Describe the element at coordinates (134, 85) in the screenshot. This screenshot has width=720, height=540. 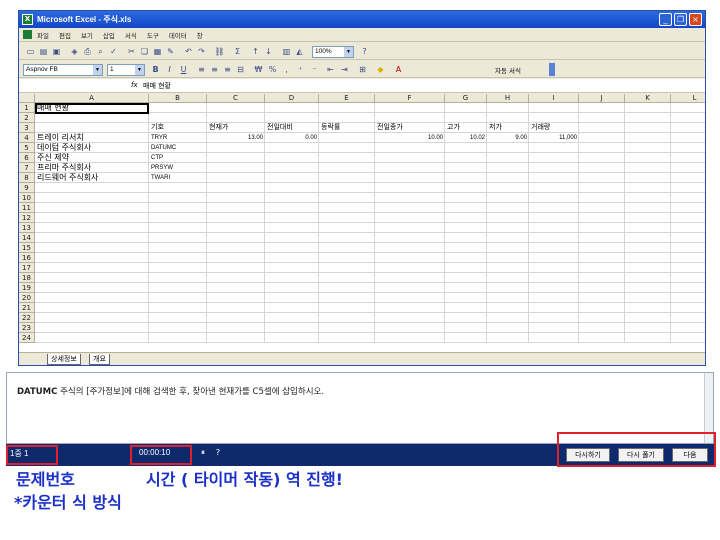
I see `function-icon: fx` at that location.